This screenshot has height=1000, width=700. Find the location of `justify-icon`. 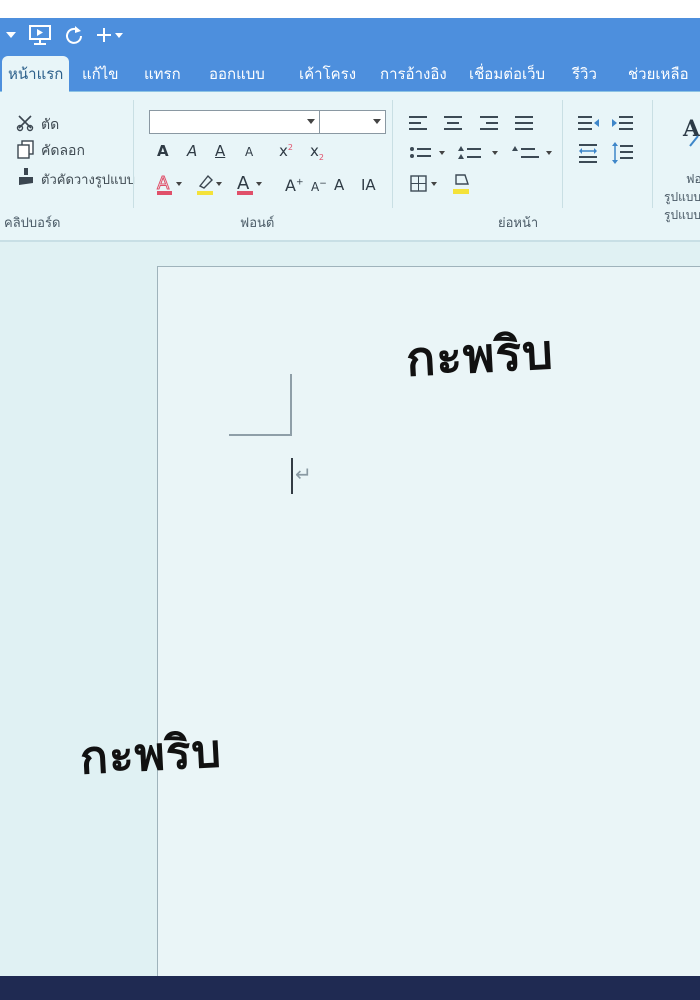

justify-icon is located at coordinates (524, 125).